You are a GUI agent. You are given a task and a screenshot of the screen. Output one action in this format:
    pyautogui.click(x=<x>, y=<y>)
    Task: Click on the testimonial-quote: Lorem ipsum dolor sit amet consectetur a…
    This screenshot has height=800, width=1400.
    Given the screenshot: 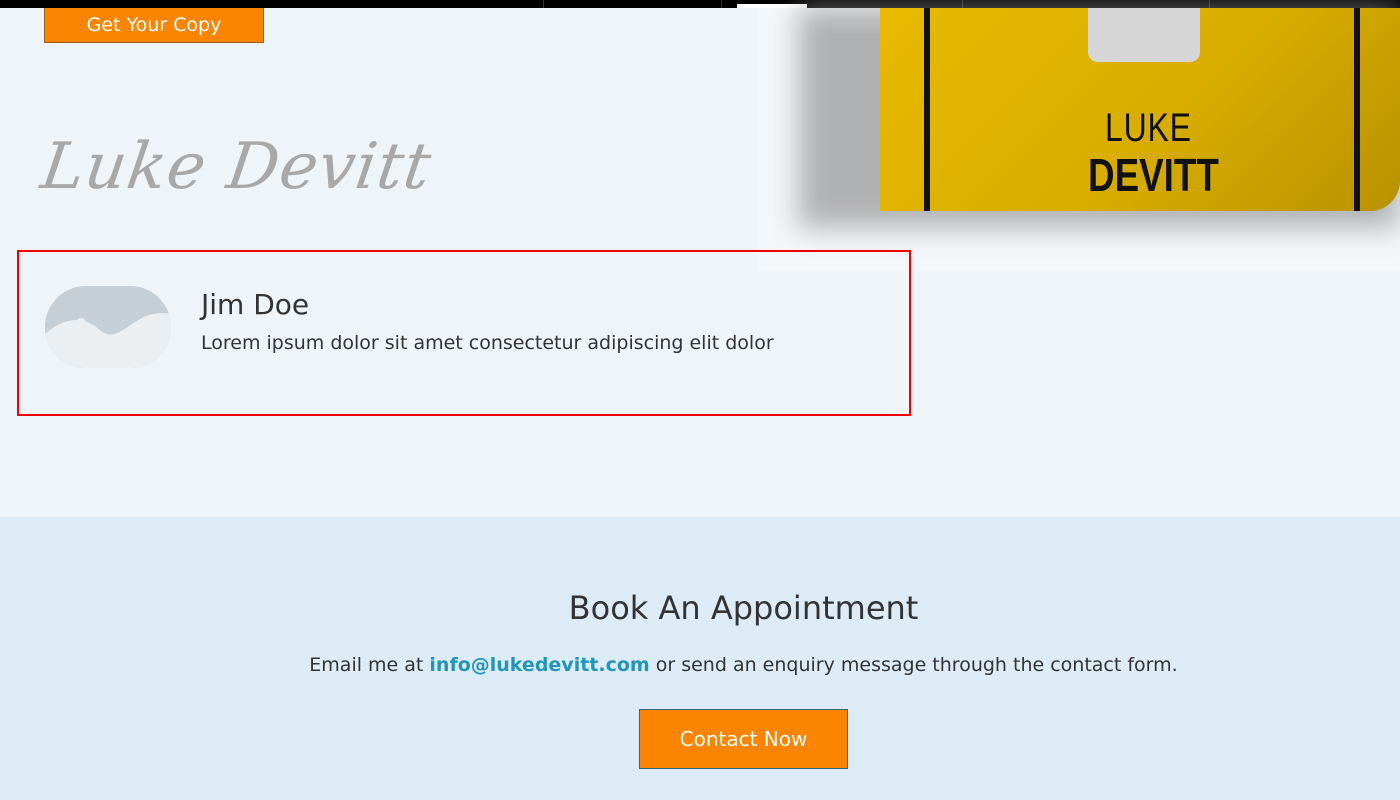 What is the action you would take?
    pyautogui.click(x=487, y=343)
    